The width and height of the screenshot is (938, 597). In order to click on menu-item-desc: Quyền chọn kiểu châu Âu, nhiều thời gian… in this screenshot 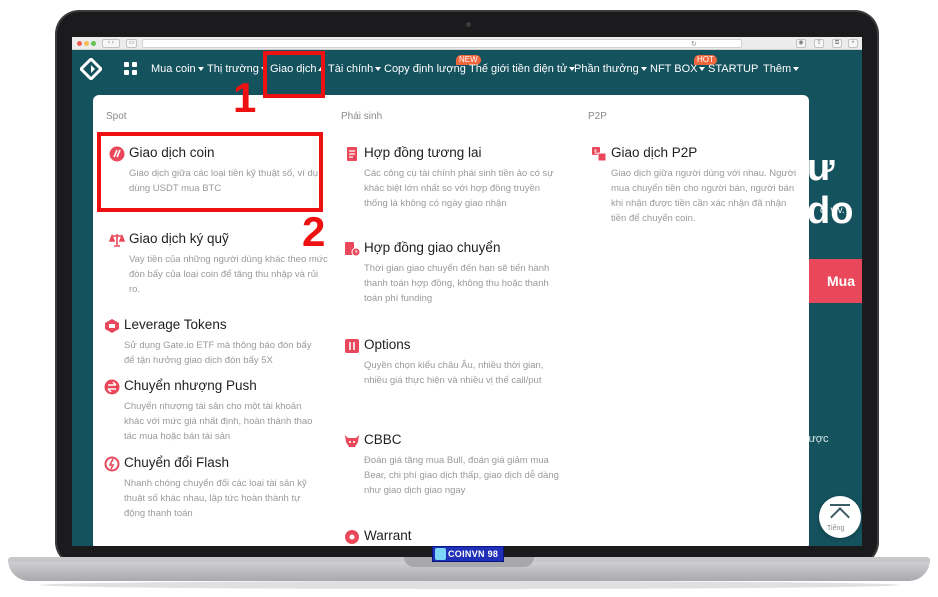, I will do `click(454, 373)`.